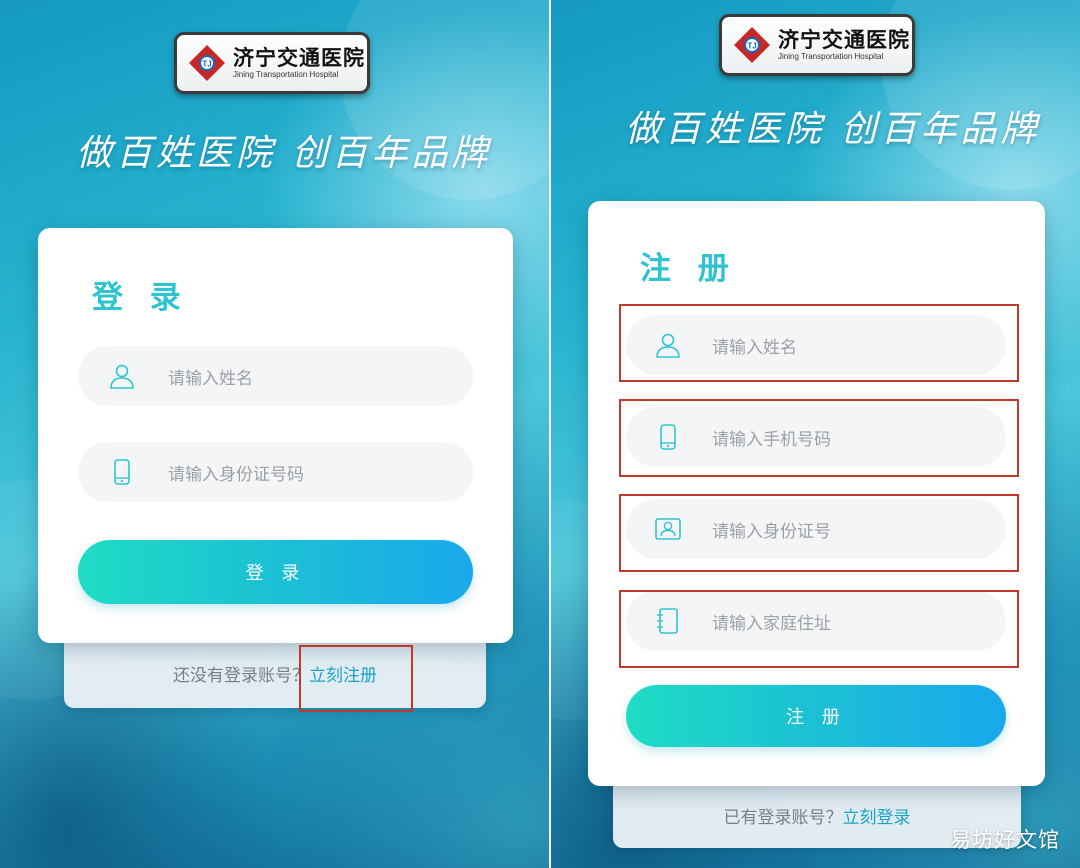  I want to click on register-now-link: 立刻注册, so click(343, 673).